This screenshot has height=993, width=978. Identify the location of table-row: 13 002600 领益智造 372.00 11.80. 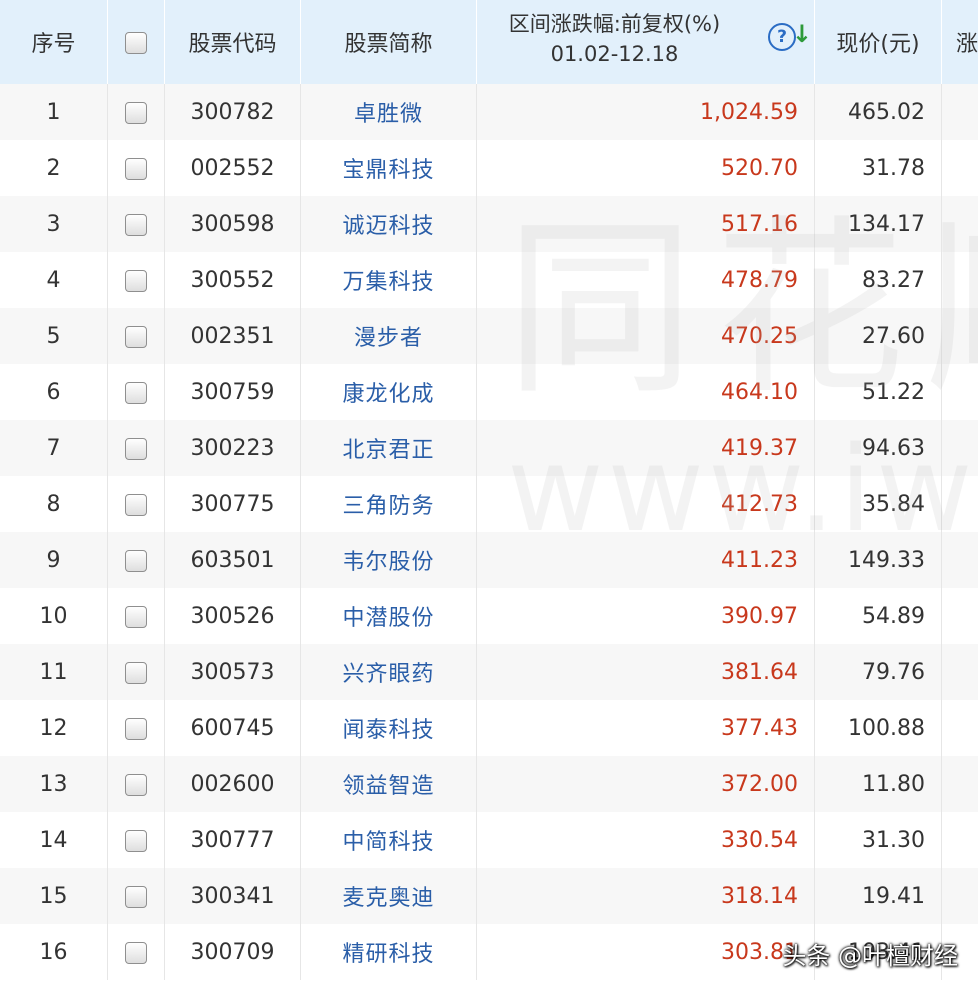
(489, 784).